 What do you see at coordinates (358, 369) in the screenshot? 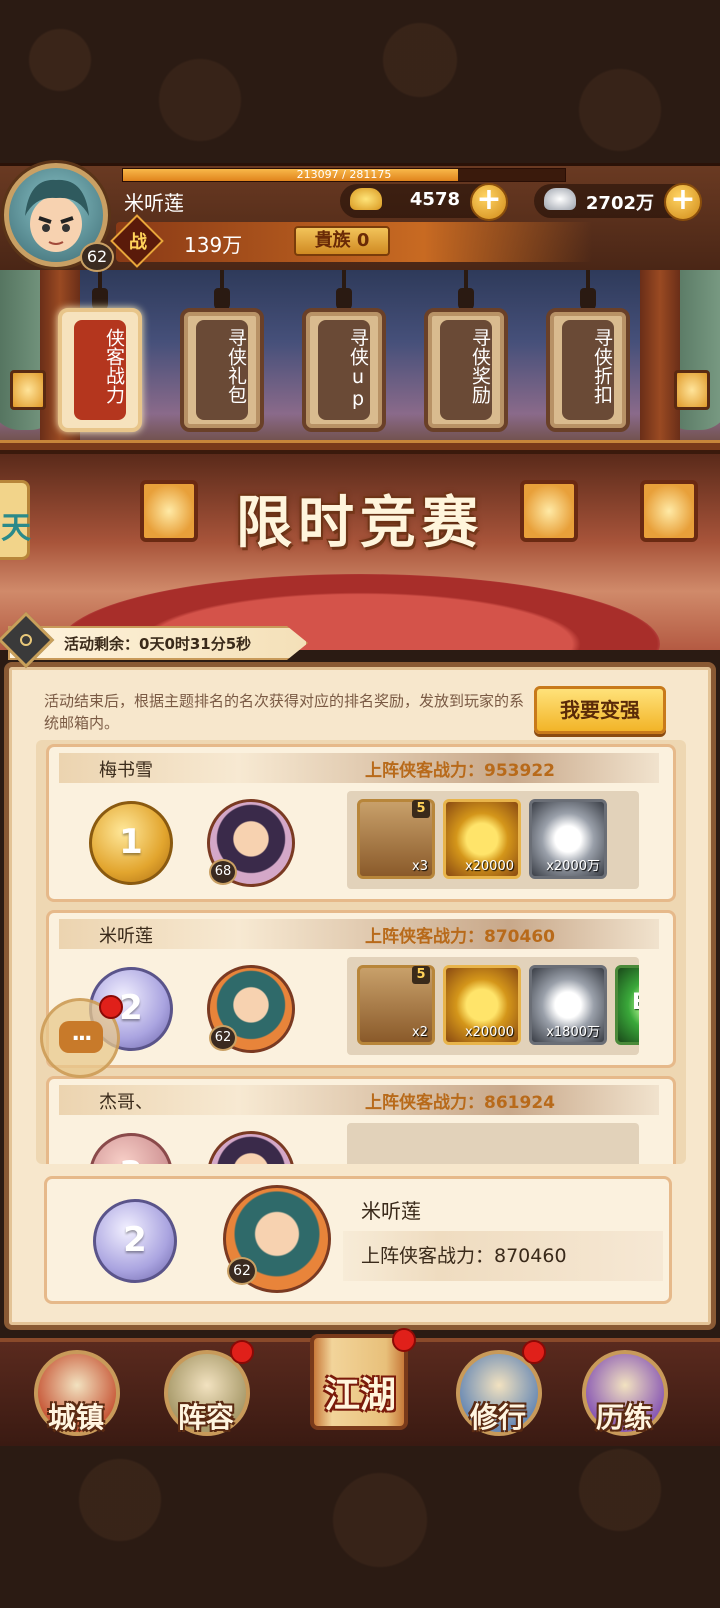
I see `tab-sign-label: 寻侠up` at bounding box center [358, 369].